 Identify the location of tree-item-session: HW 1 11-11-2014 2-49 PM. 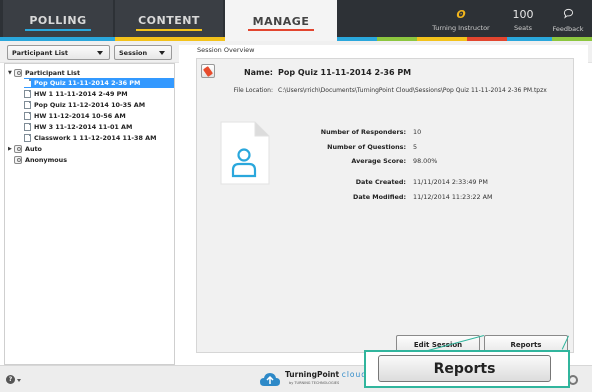
(76, 94).